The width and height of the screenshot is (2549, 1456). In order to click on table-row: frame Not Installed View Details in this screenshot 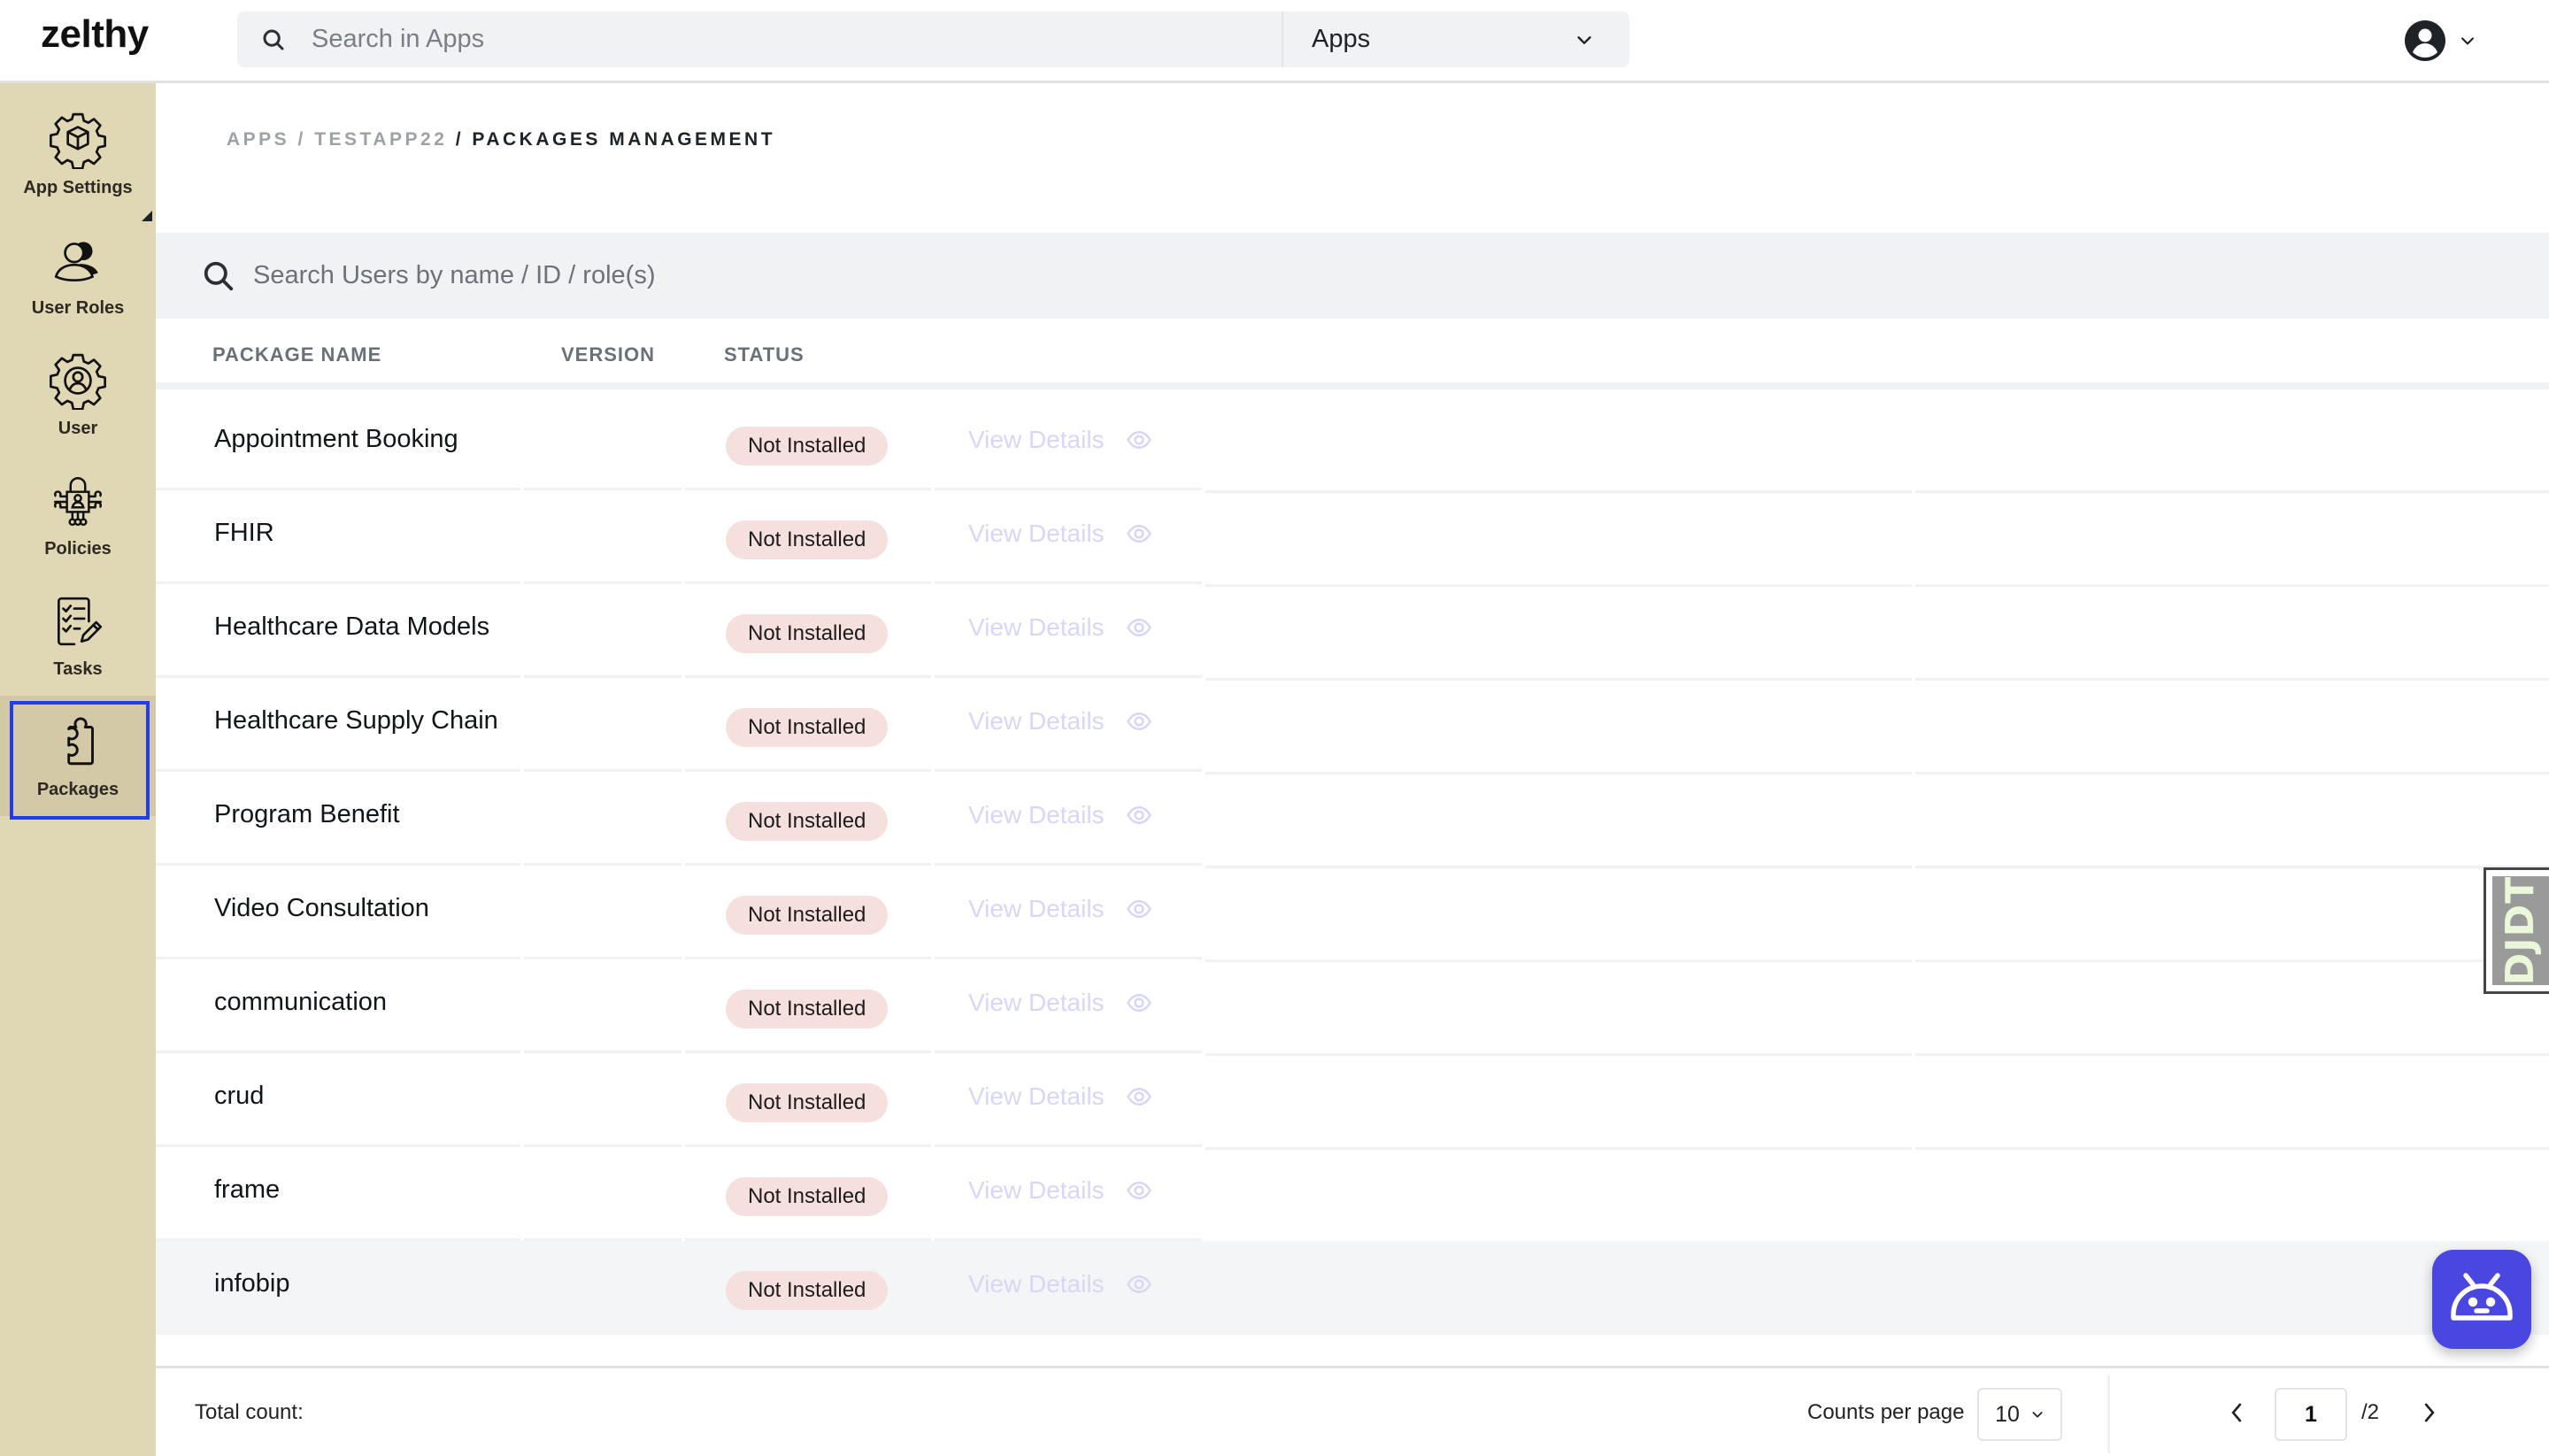, I will do `click(1353, 1195)`.